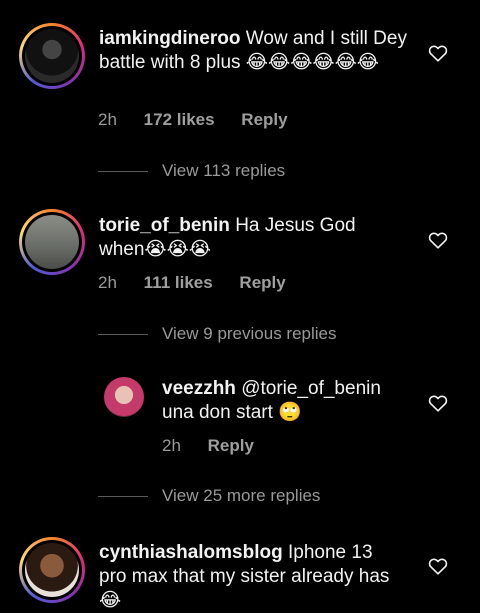  What do you see at coordinates (178, 282) in the screenshot?
I see `like-count: 111 likes` at bounding box center [178, 282].